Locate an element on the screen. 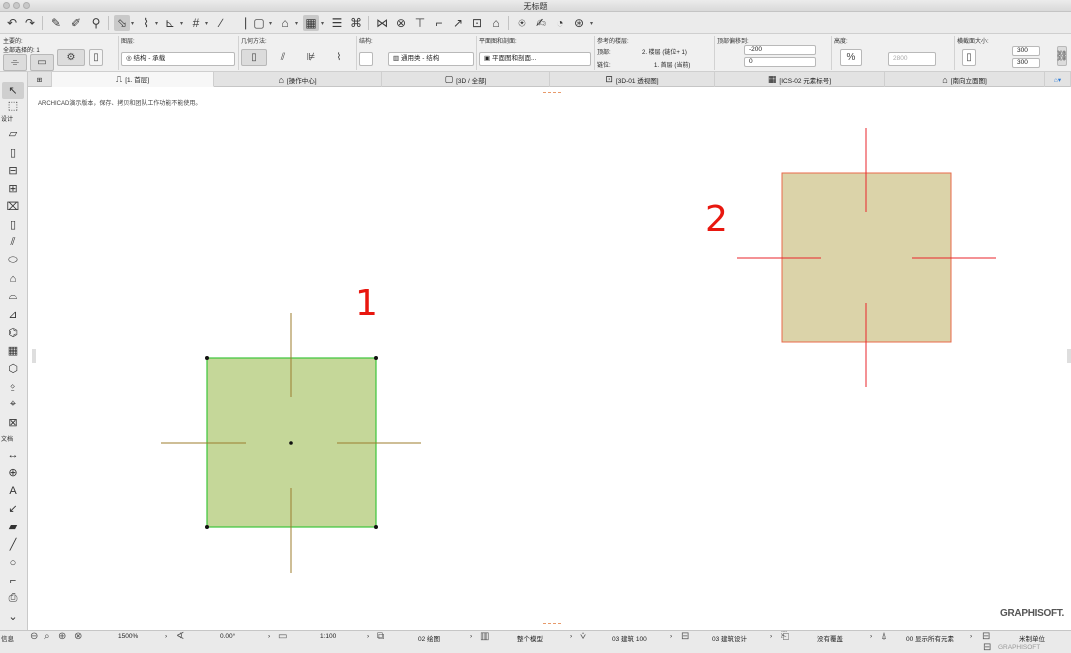 The width and height of the screenshot is (1071, 653). info-label: 信息 is located at coordinates (7, 639).